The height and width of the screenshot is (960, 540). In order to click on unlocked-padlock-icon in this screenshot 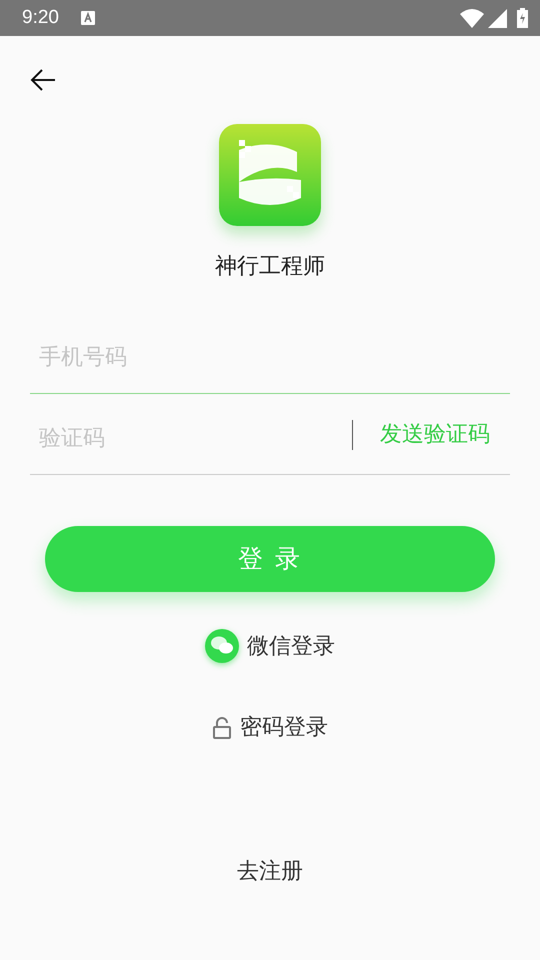, I will do `click(222, 727)`.